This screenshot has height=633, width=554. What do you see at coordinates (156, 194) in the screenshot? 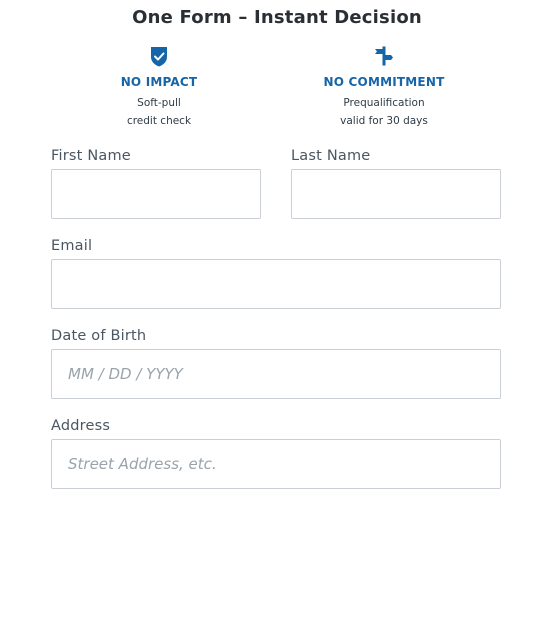
I see `first-name-input` at bounding box center [156, 194].